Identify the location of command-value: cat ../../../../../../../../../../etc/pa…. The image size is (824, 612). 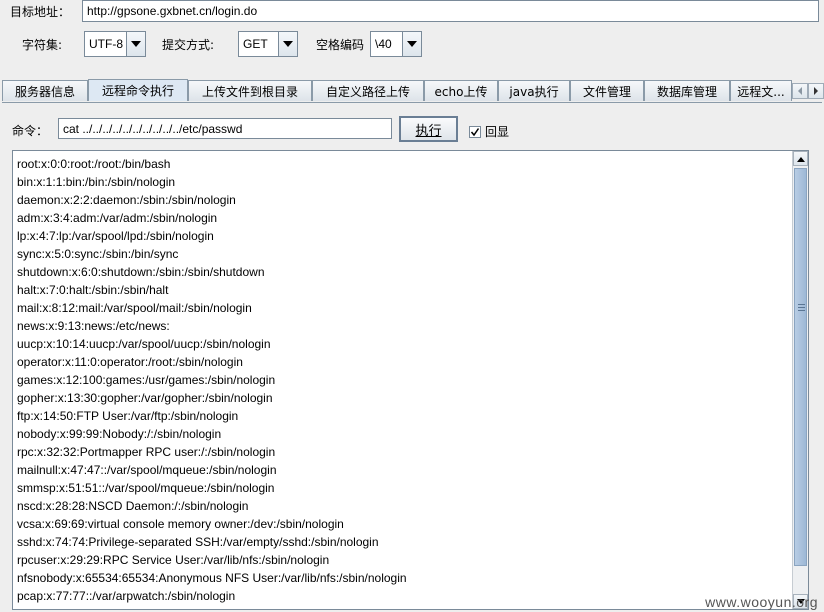
(153, 128).